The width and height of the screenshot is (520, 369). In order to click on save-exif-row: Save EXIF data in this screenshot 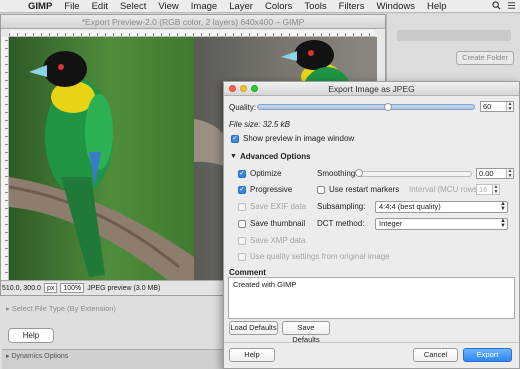, I will do `click(272, 206)`.